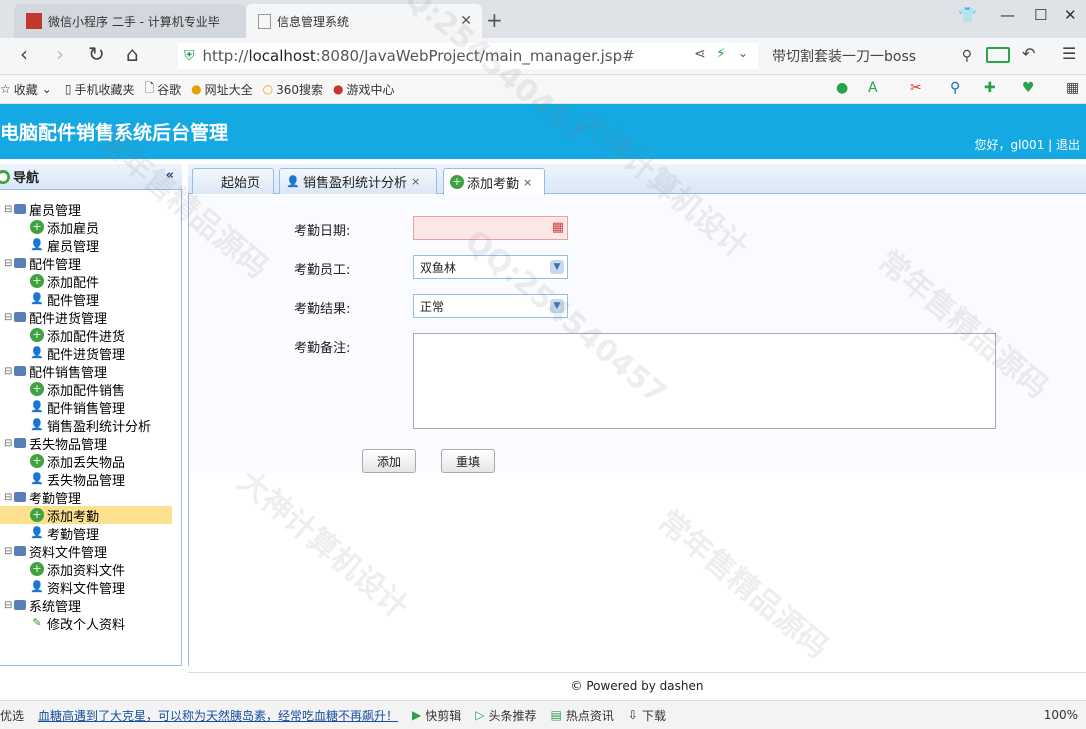 This screenshot has width=1086, height=729. Describe the element at coordinates (24, 54) in the screenshot. I see `back-icon: ‹` at that location.